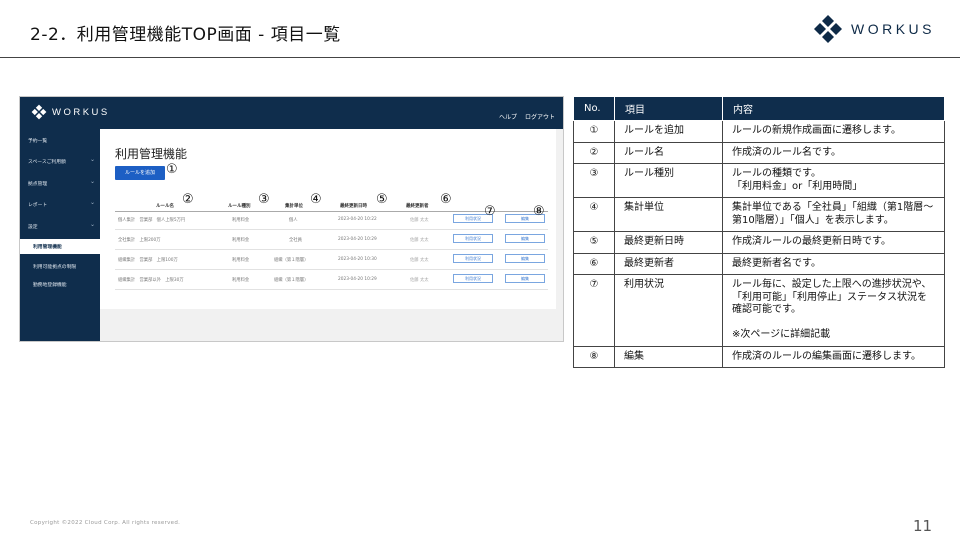 The image size is (960, 540). Describe the element at coordinates (37, 140) in the screenshot. I see `sidebar-item-reservations: 予約一覧` at that location.